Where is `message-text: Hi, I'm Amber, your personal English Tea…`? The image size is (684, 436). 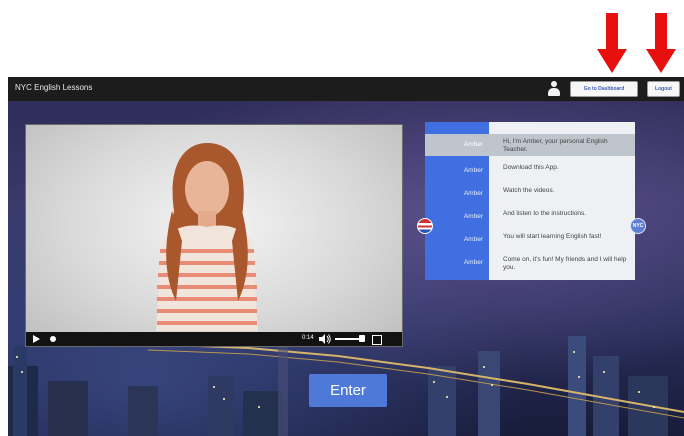 message-text: Hi, I'm Amber, your personal English Tea… is located at coordinates (555, 145).